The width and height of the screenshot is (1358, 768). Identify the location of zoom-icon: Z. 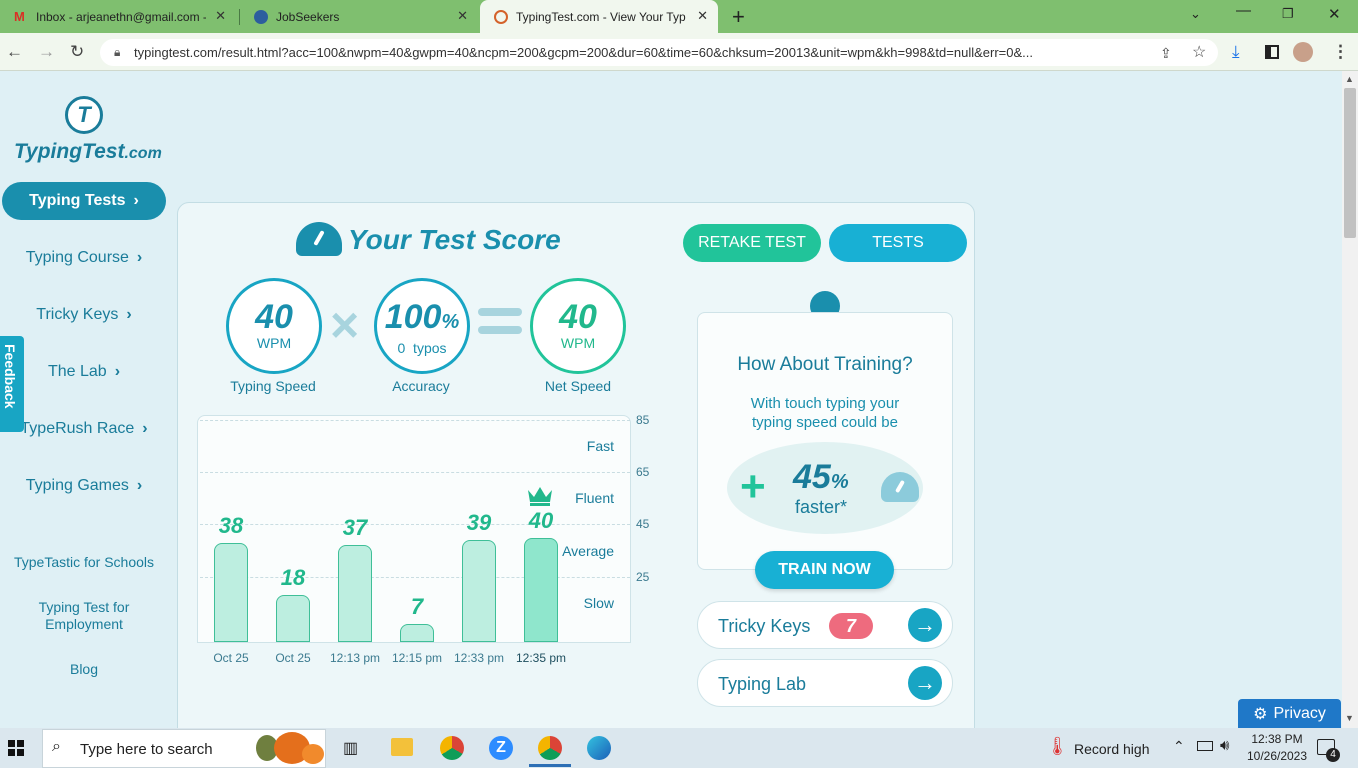
(501, 748).